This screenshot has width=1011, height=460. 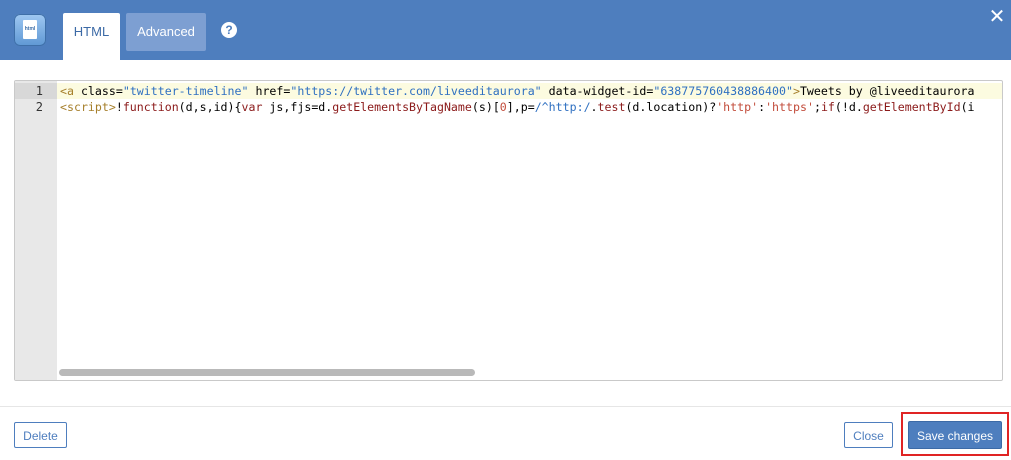 What do you see at coordinates (119, 107) in the screenshot?
I see `code-token: !` at bounding box center [119, 107].